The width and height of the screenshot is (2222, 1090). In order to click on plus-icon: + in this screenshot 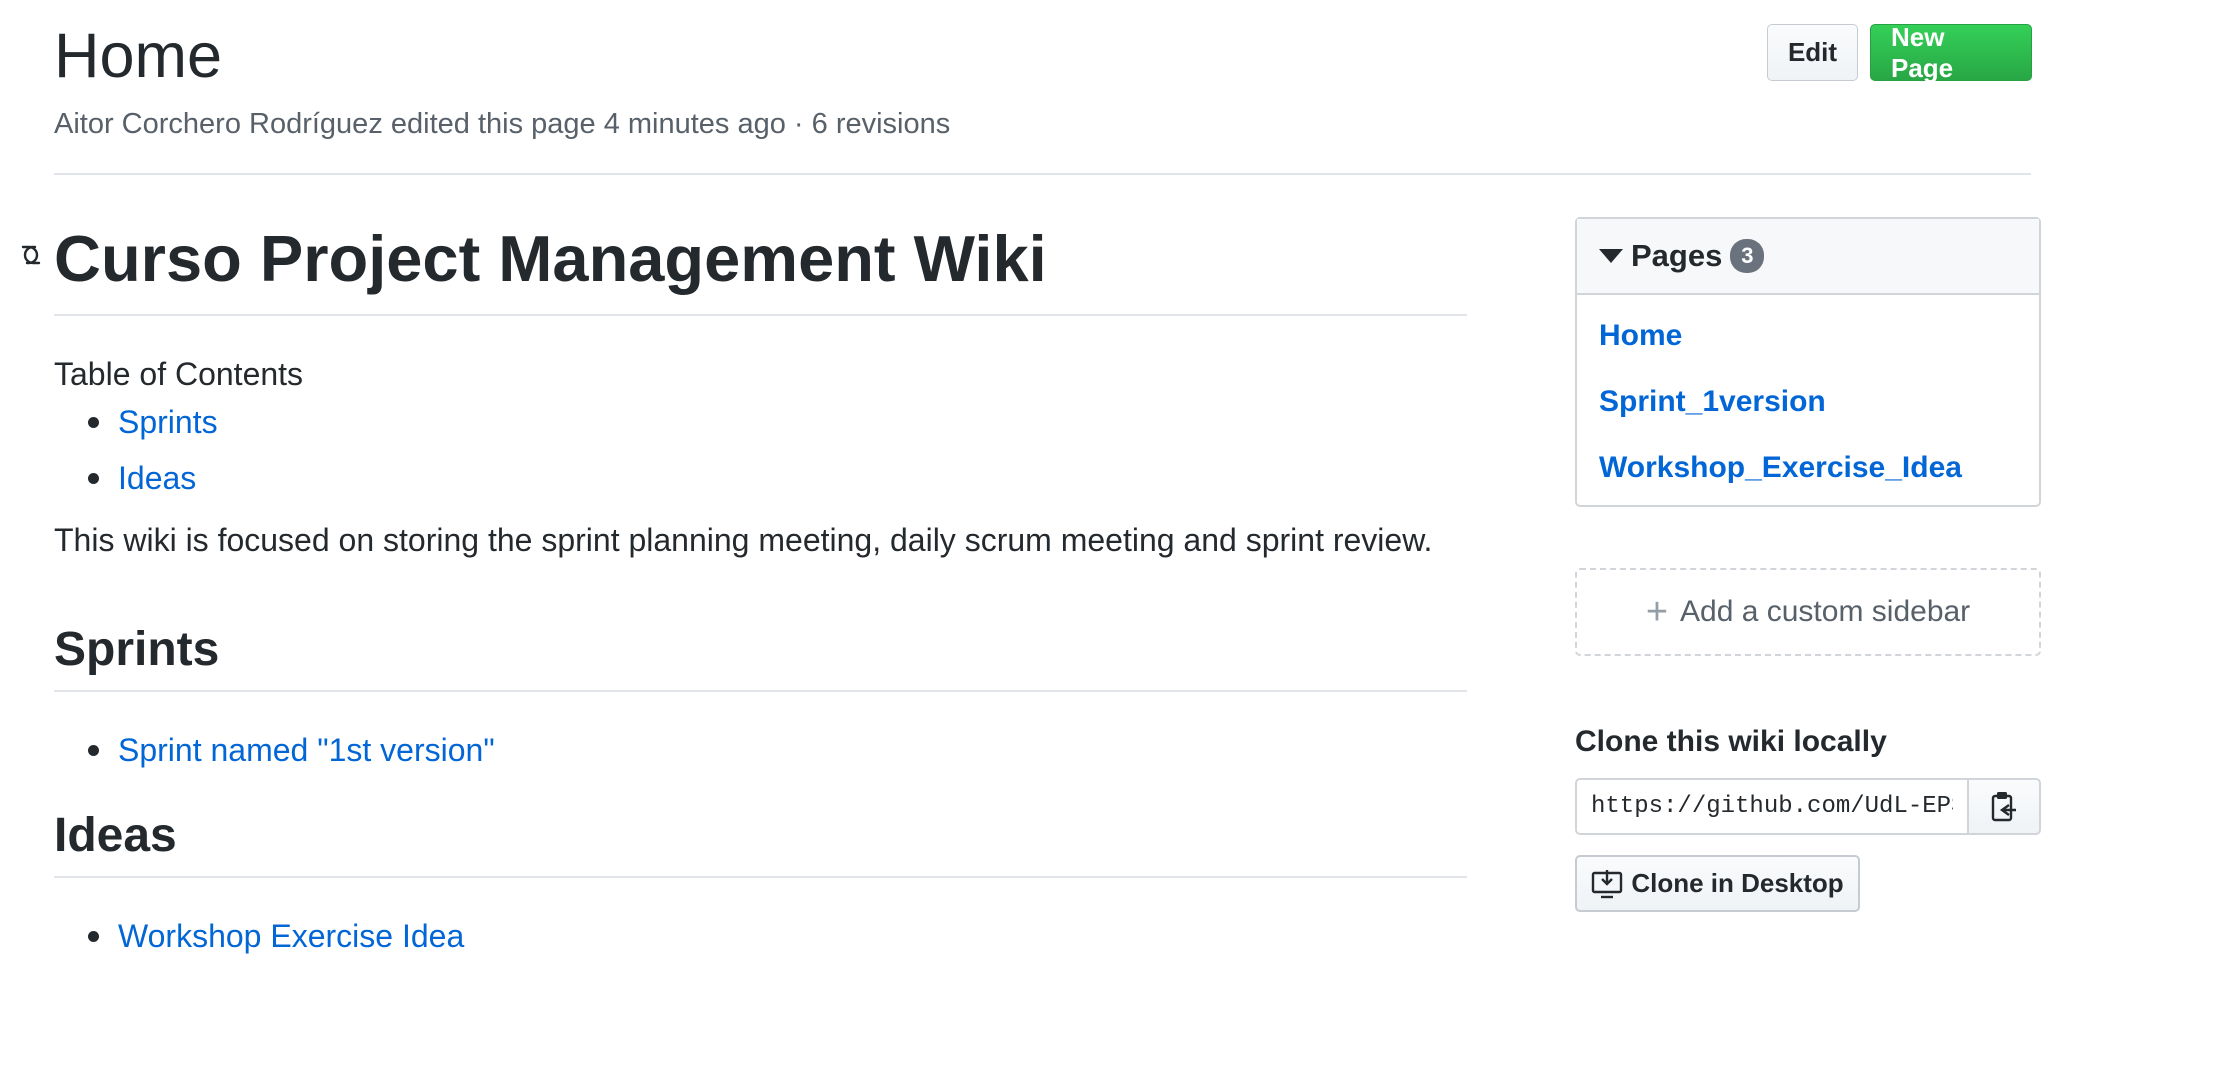, I will do `click(1657, 612)`.